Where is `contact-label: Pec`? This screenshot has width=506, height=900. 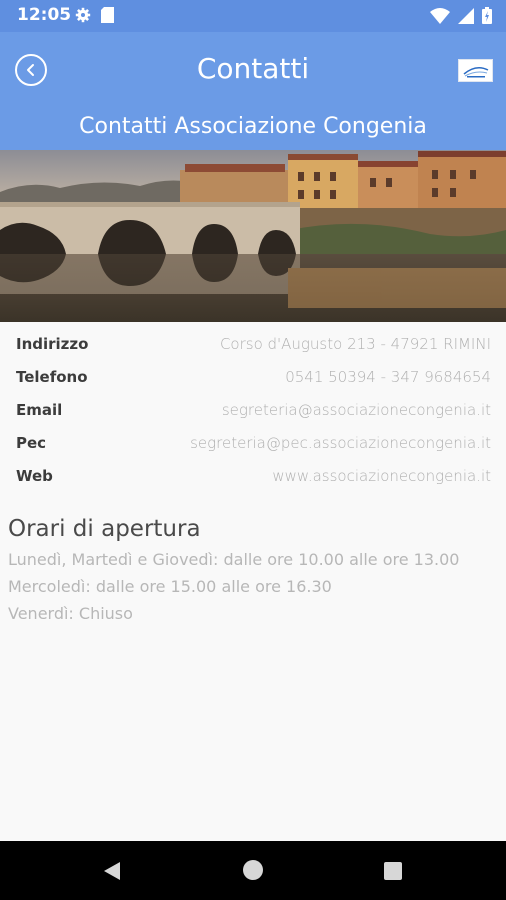 contact-label: Pec is located at coordinates (31, 443).